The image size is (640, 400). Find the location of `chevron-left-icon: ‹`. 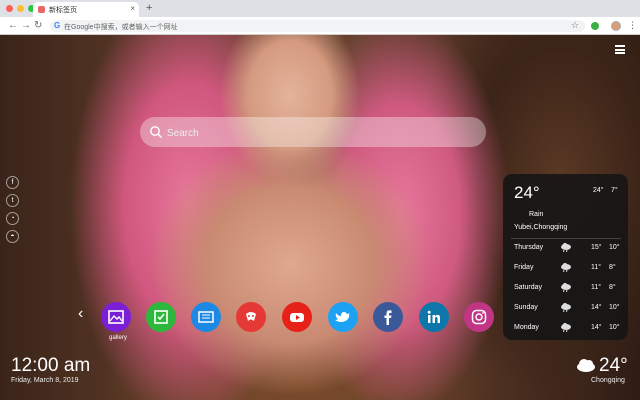

chevron-left-icon: ‹ is located at coordinates (80, 314).